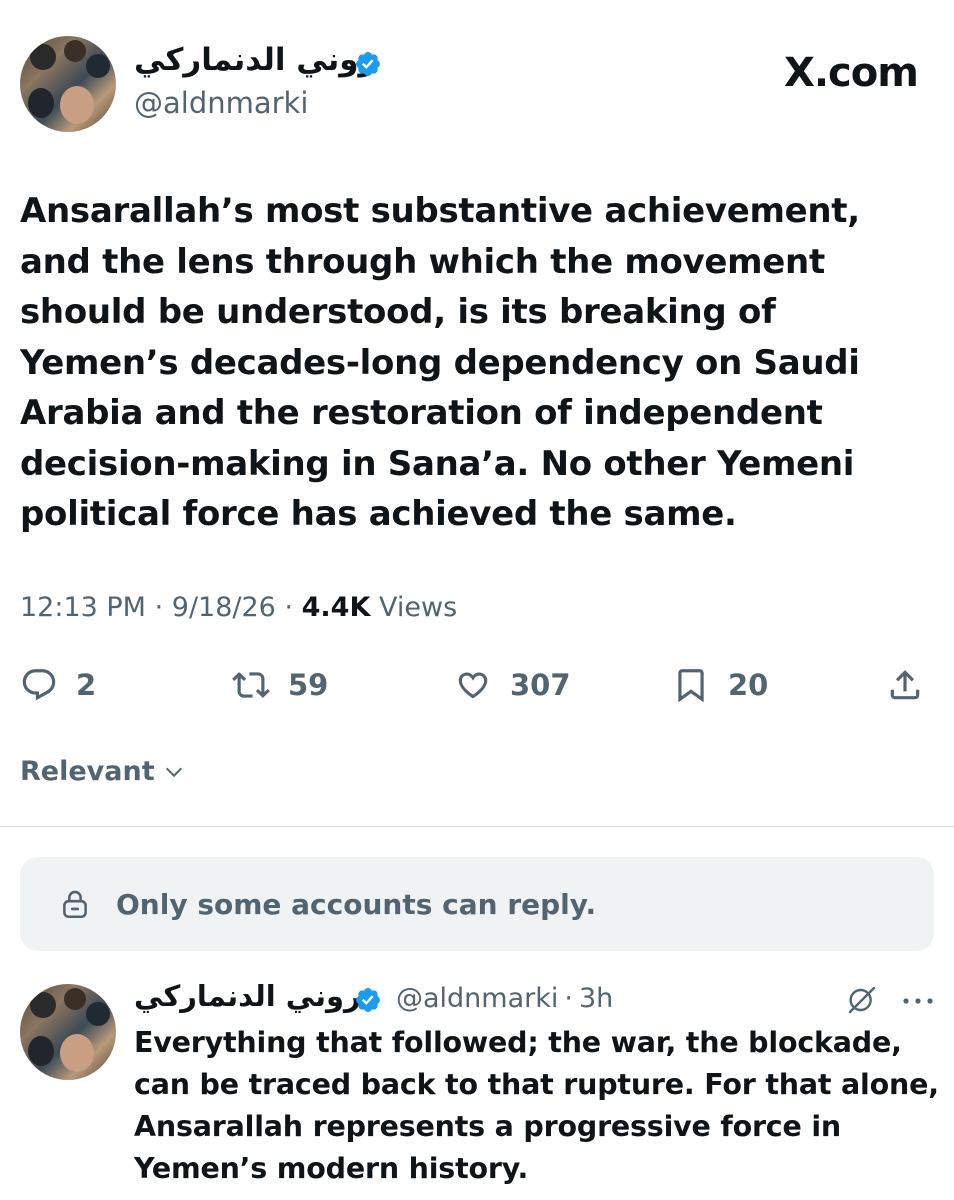 The height and width of the screenshot is (1200, 954). What do you see at coordinates (691, 686) in the screenshot?
I see `bookmark-icon` at bounding box center [691, 686].